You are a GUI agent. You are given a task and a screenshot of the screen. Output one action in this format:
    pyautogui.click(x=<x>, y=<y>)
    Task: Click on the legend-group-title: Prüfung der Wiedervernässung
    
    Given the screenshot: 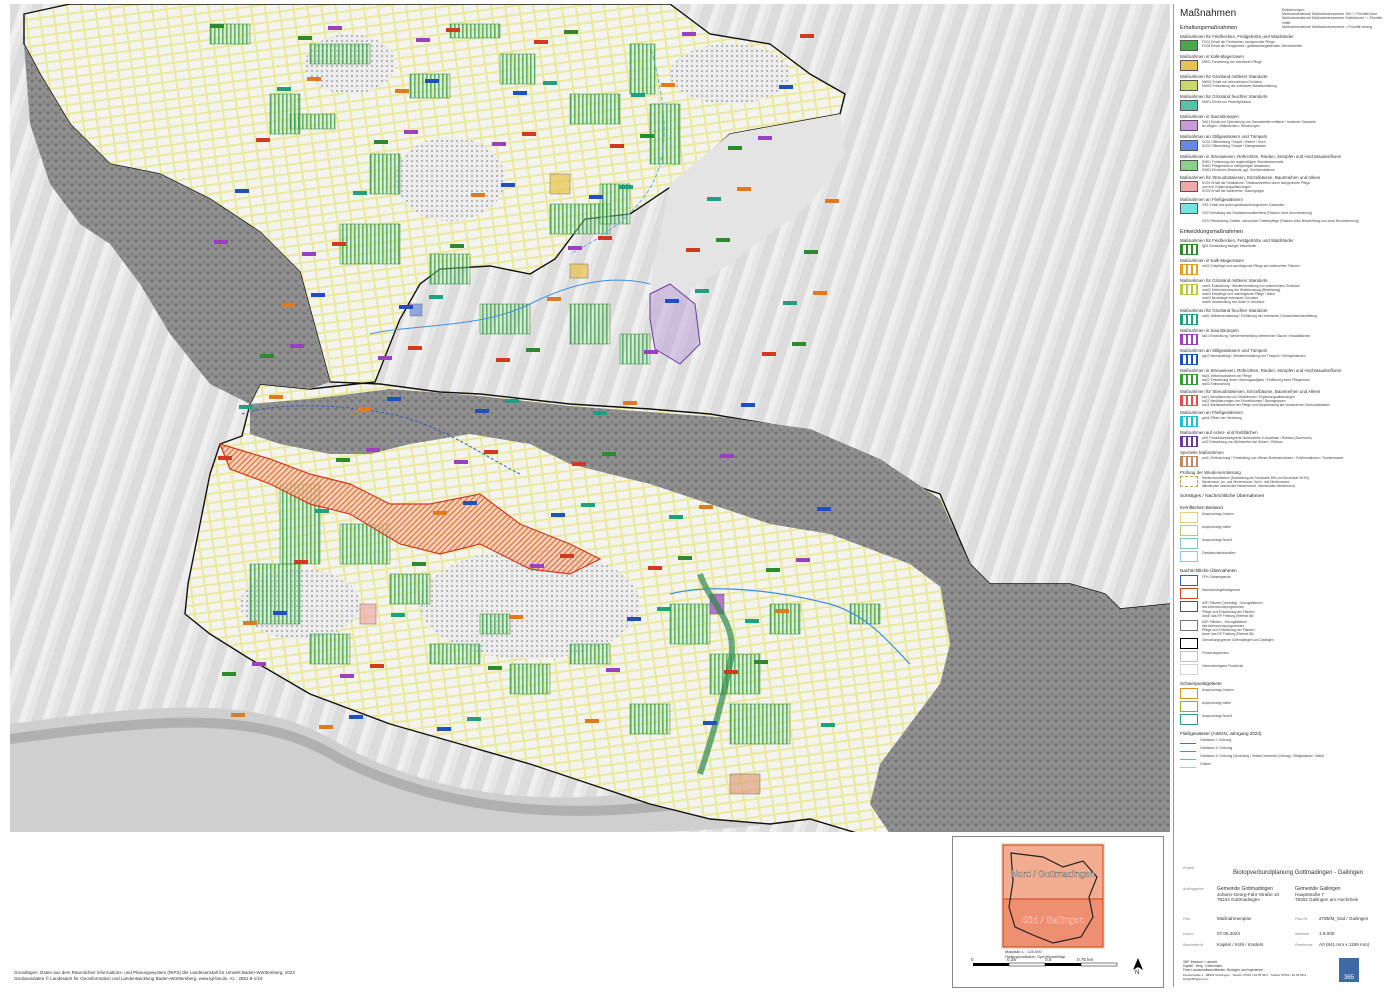 What is the action you would take?
    pyautogui.click(x=1210, y=473)
    